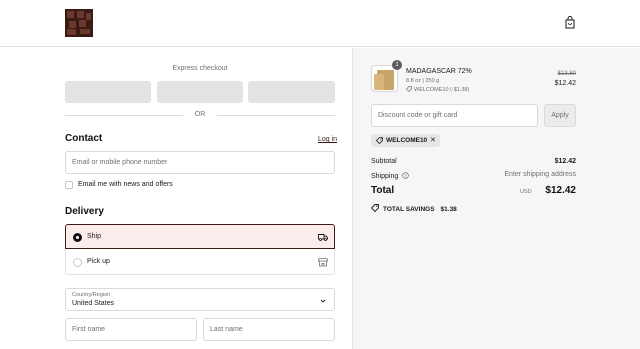 Image resolution: width=640 pixels, height=349 pixels. Describe the element at coordinates (94, 236) in the screenshot. I see `ship-label: Ship` at that location.